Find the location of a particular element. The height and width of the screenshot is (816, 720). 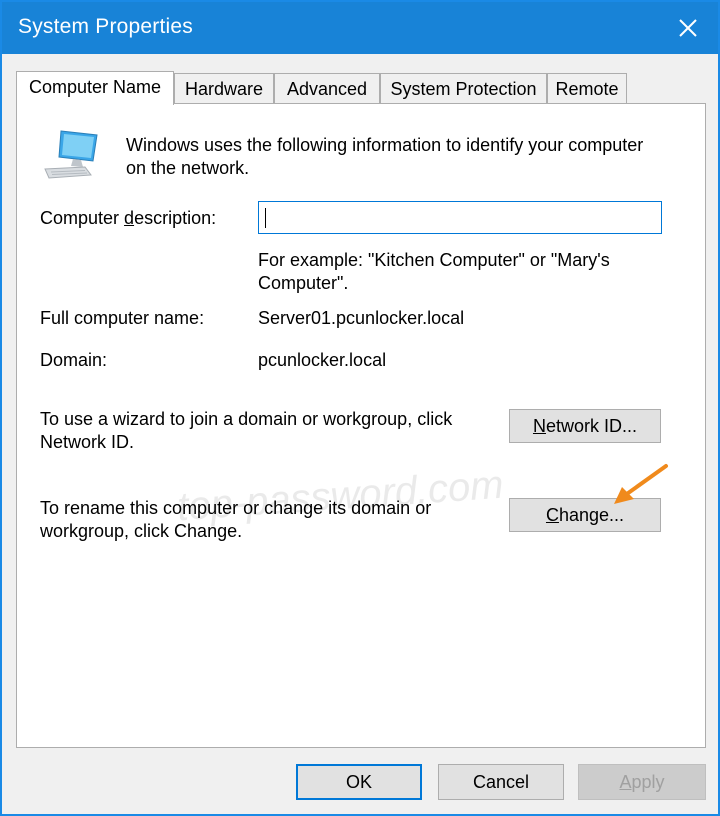

tab-computer-name: Computer Name is located at coordinates (95, 88).